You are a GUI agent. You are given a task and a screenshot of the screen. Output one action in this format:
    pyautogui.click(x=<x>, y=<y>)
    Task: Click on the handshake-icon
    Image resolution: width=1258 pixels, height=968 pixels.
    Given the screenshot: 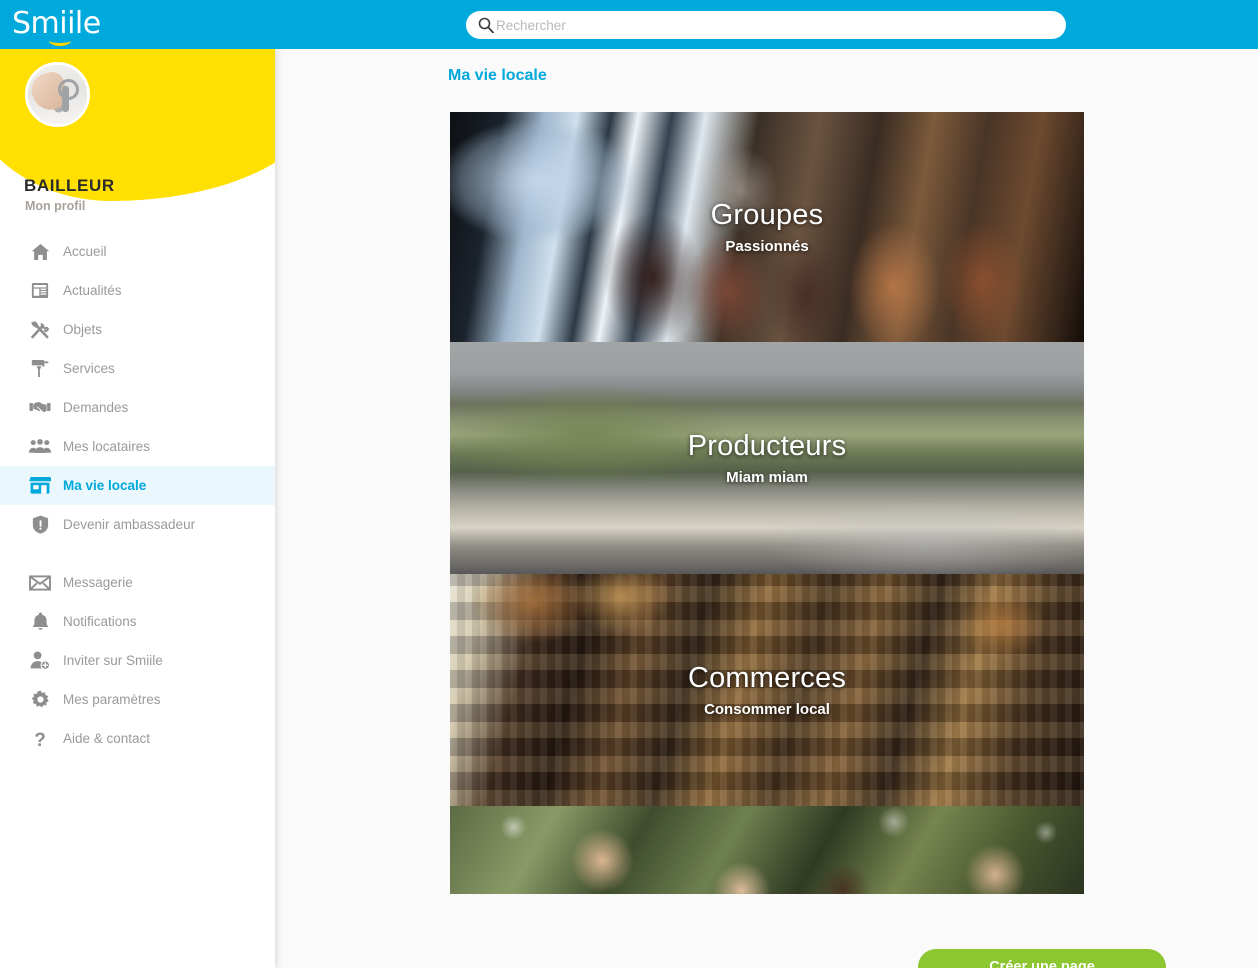 What is the action you would take?
    pyautogui.click(x=40, y=408)
    